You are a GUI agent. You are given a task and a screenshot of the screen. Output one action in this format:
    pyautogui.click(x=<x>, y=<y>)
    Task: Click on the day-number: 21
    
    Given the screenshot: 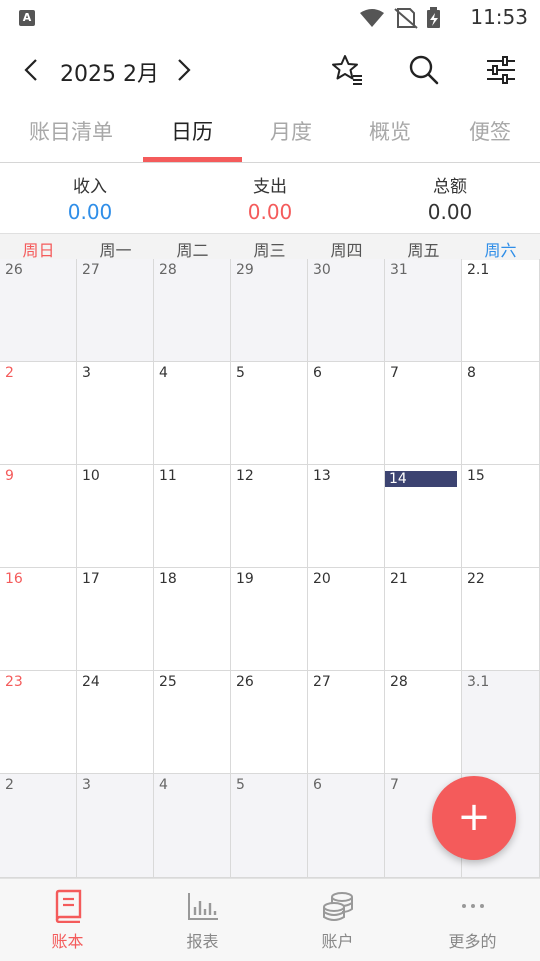 What is the action you would take?
    pyautogui.click(x=399, y=579)
    